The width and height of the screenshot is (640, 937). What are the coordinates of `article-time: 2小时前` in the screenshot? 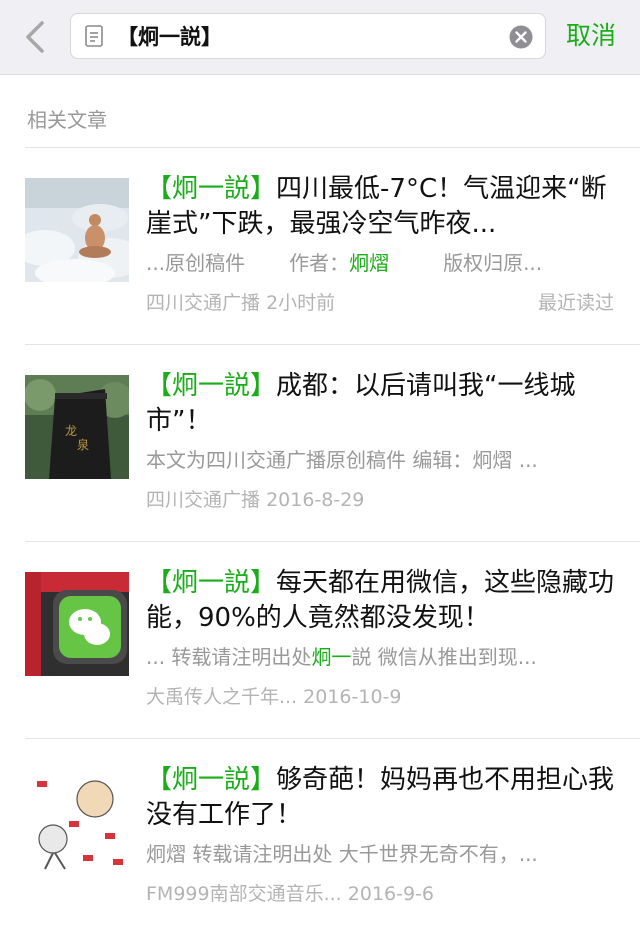 It's located at (301, 303).